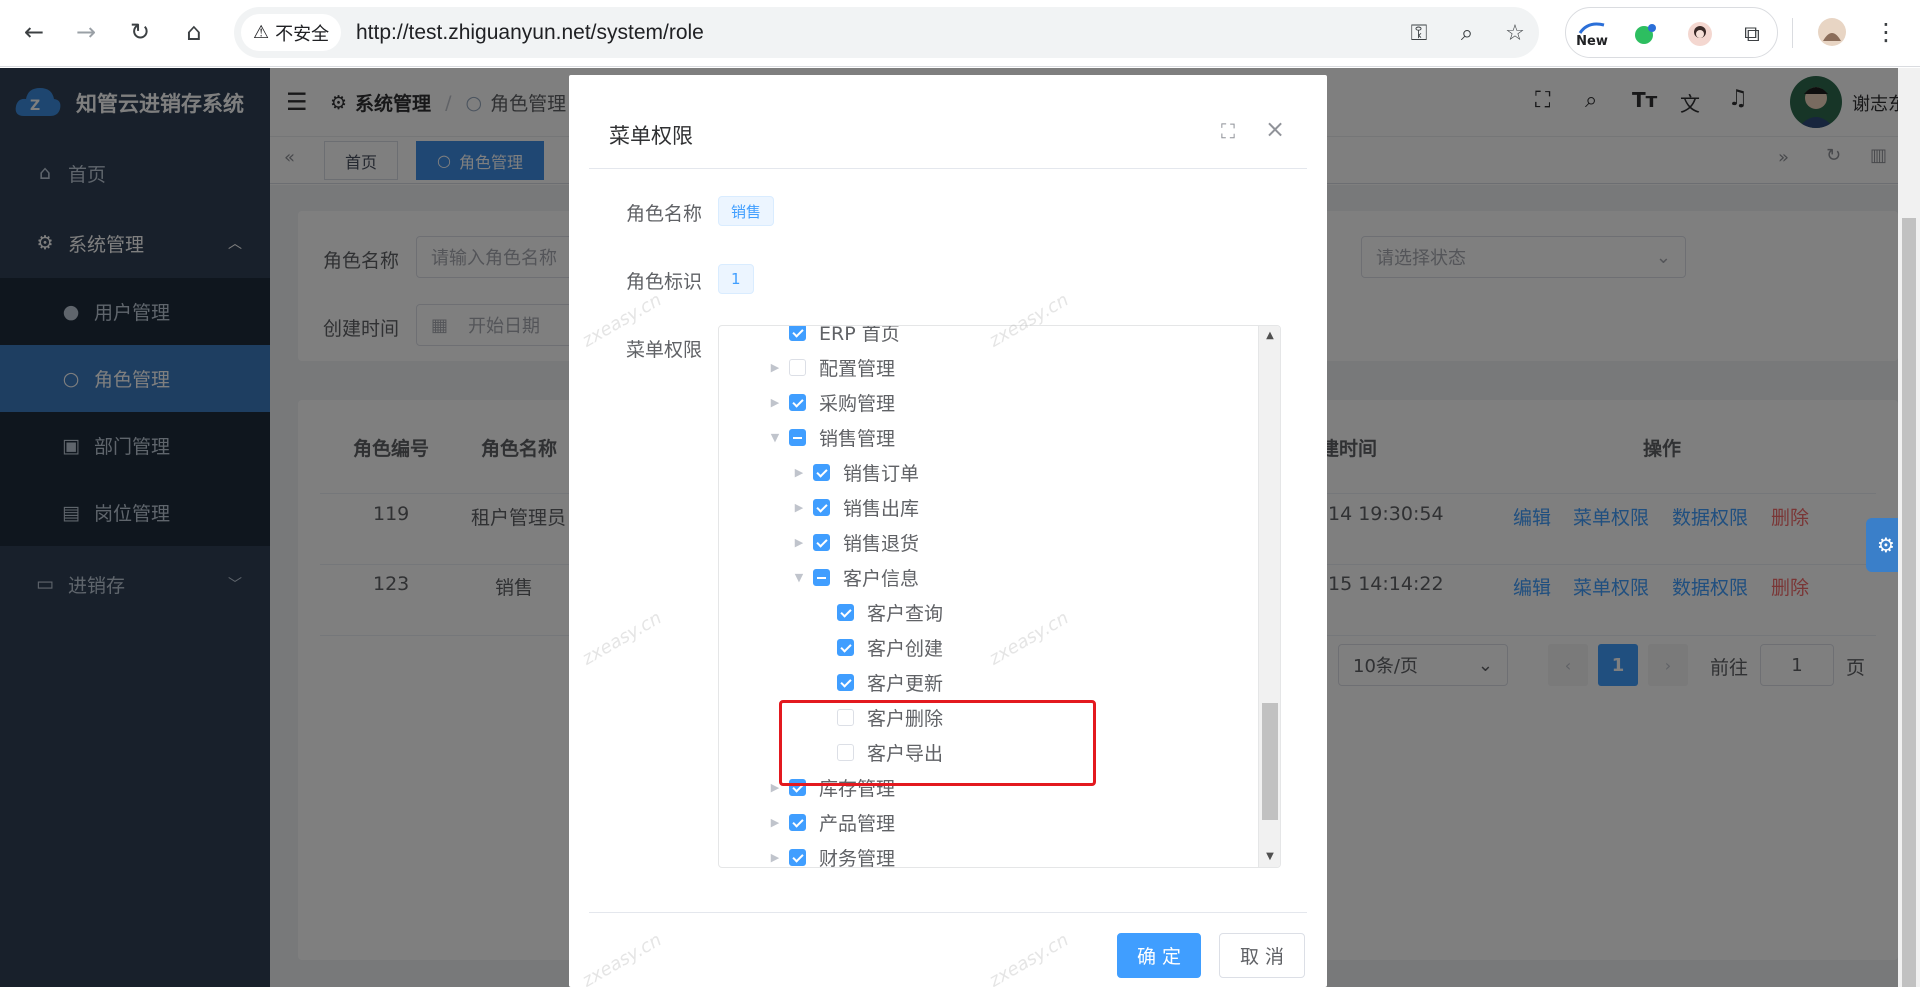 This screenshot has width=1920, height=987. I want to click on new-extension-label: New, so click(1592, 41).